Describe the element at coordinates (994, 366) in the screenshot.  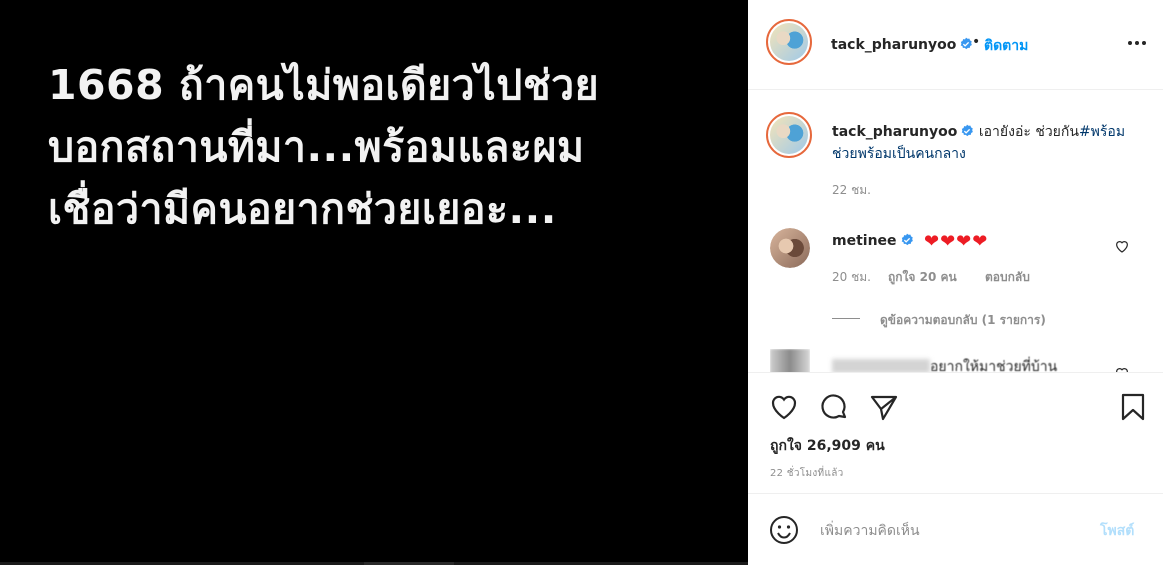
I see `comment-text: อยากให้มาช่วยที่บ้าน` at that location.